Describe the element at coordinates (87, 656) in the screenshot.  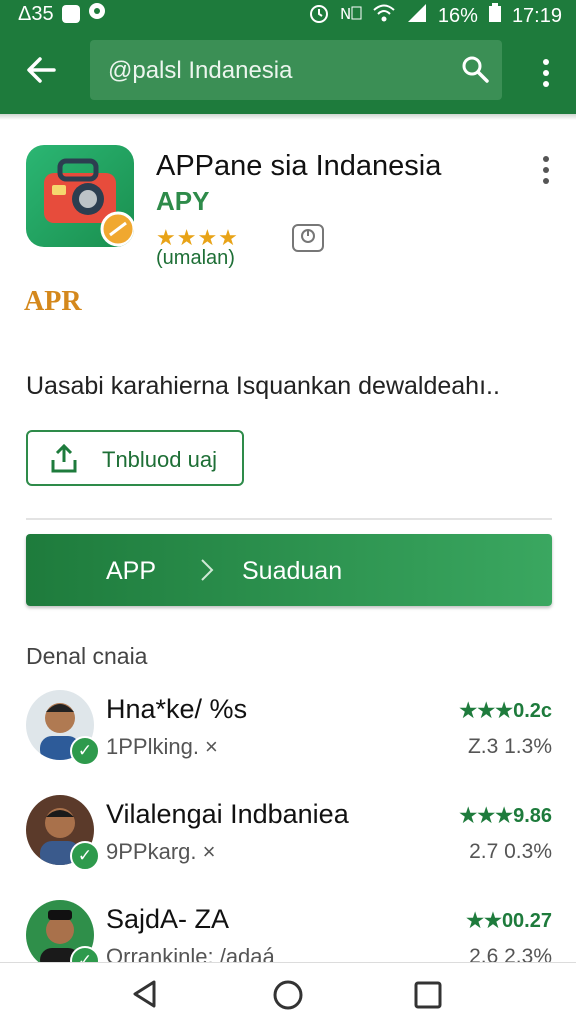
I see `section-title: Denal cnaia` at that location.